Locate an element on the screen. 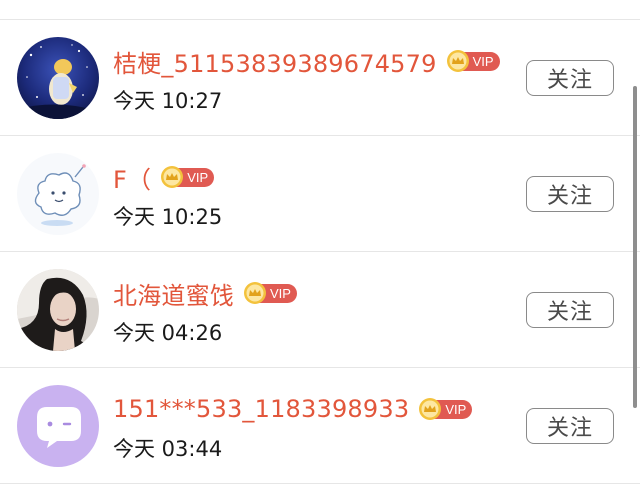 The width and height of the screenshot is (640, 498). sketch-sheep-avatar-icon is located at coordinates (58, 194).